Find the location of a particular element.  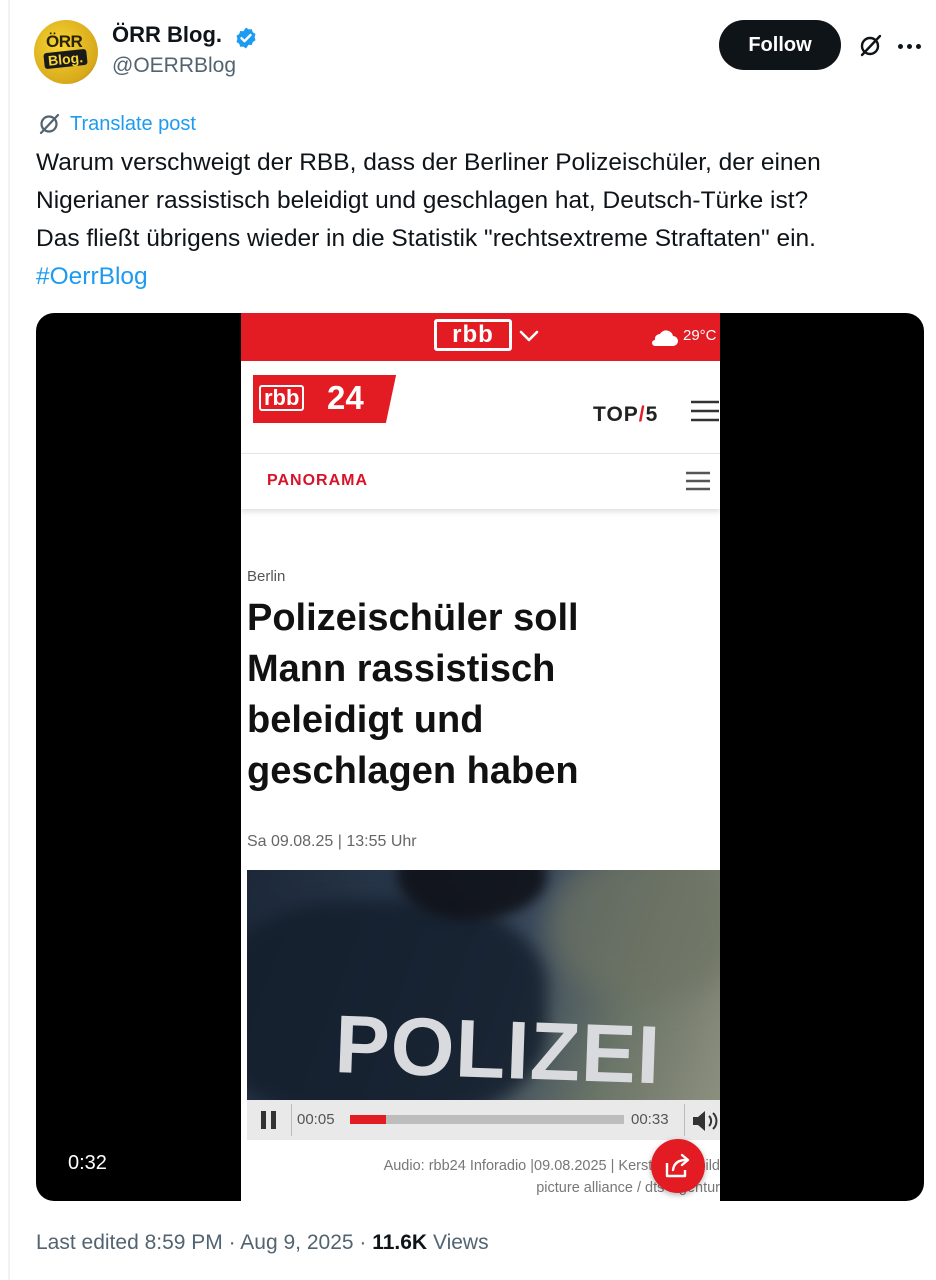

top5-slash: / is located at coordinates (642, 414).